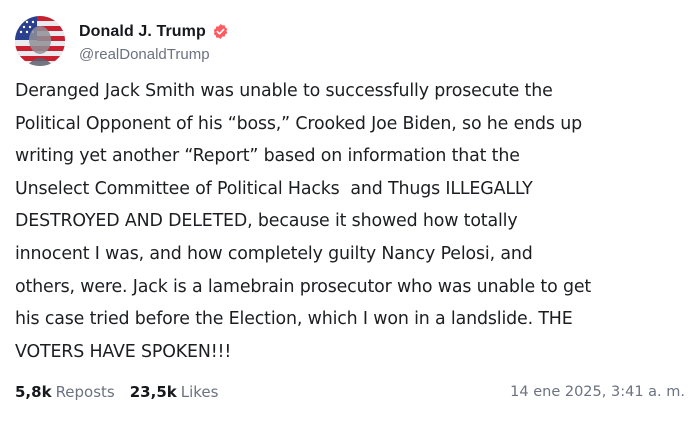 The width and height of the screenshot is (700, 423). I want to click on avatar, so click(40, 41).